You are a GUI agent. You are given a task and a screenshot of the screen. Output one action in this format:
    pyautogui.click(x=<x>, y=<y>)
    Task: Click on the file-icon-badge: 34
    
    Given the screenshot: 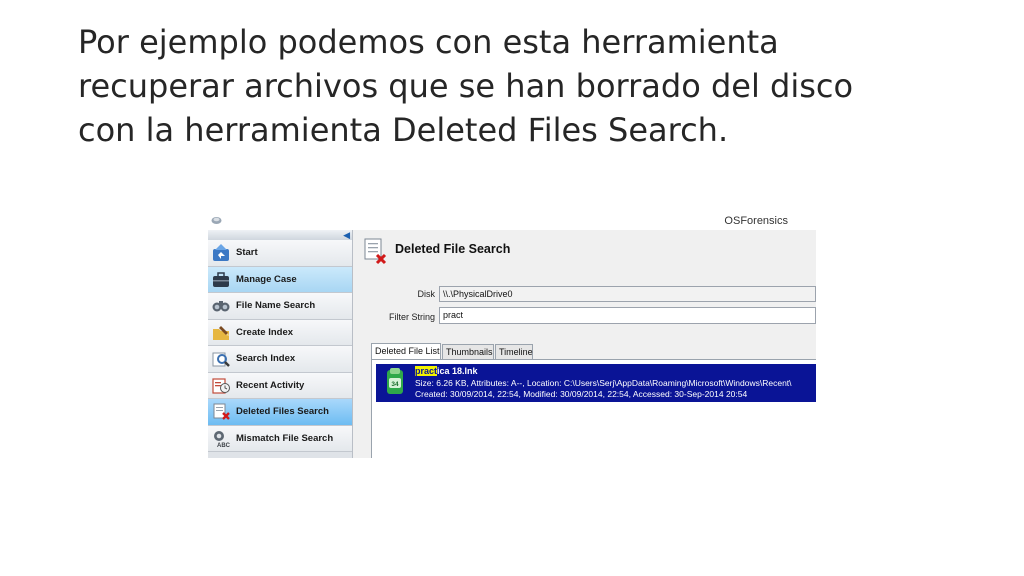 What is the action you would take?
    pyautogui.click(x=395, y=384)
    